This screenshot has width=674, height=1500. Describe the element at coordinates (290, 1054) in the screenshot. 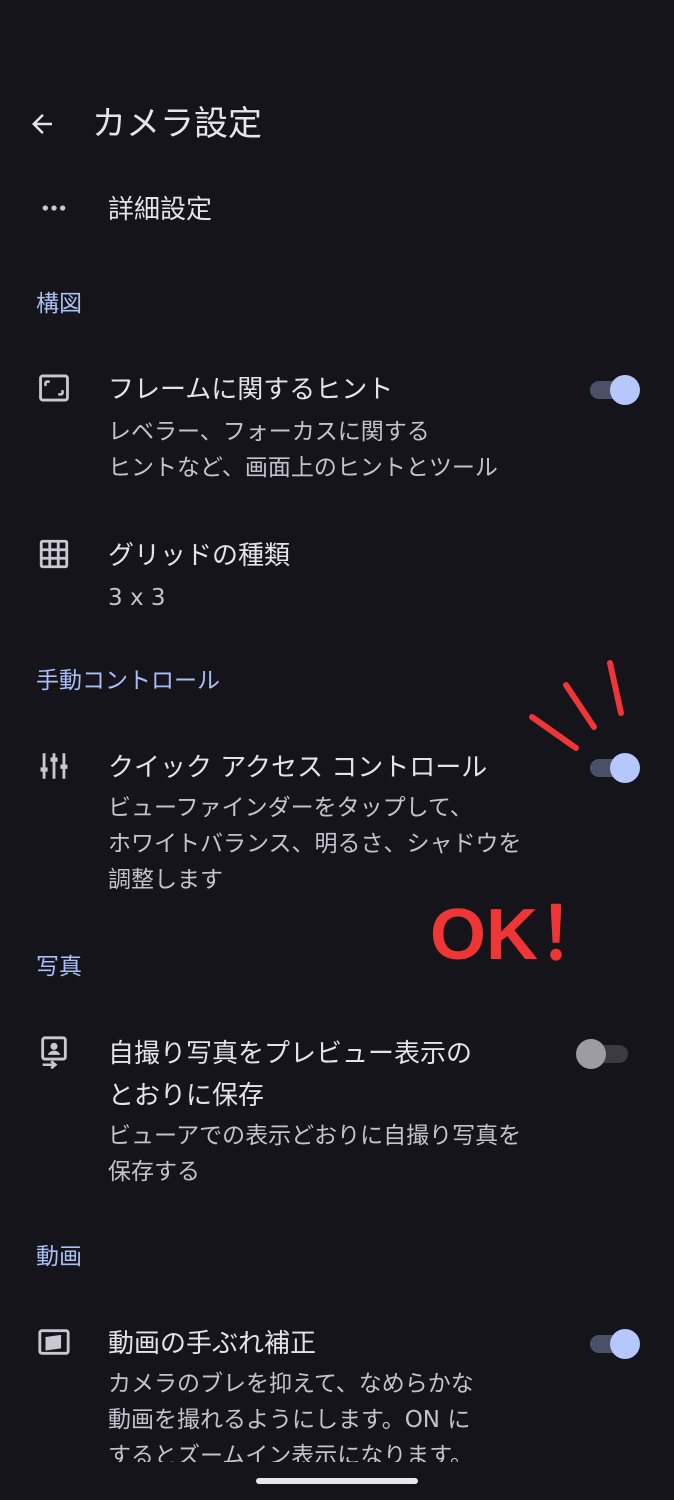

I see `selfie-preview-title-line1: 自撮り写真をプレビュー表示の` at that location.